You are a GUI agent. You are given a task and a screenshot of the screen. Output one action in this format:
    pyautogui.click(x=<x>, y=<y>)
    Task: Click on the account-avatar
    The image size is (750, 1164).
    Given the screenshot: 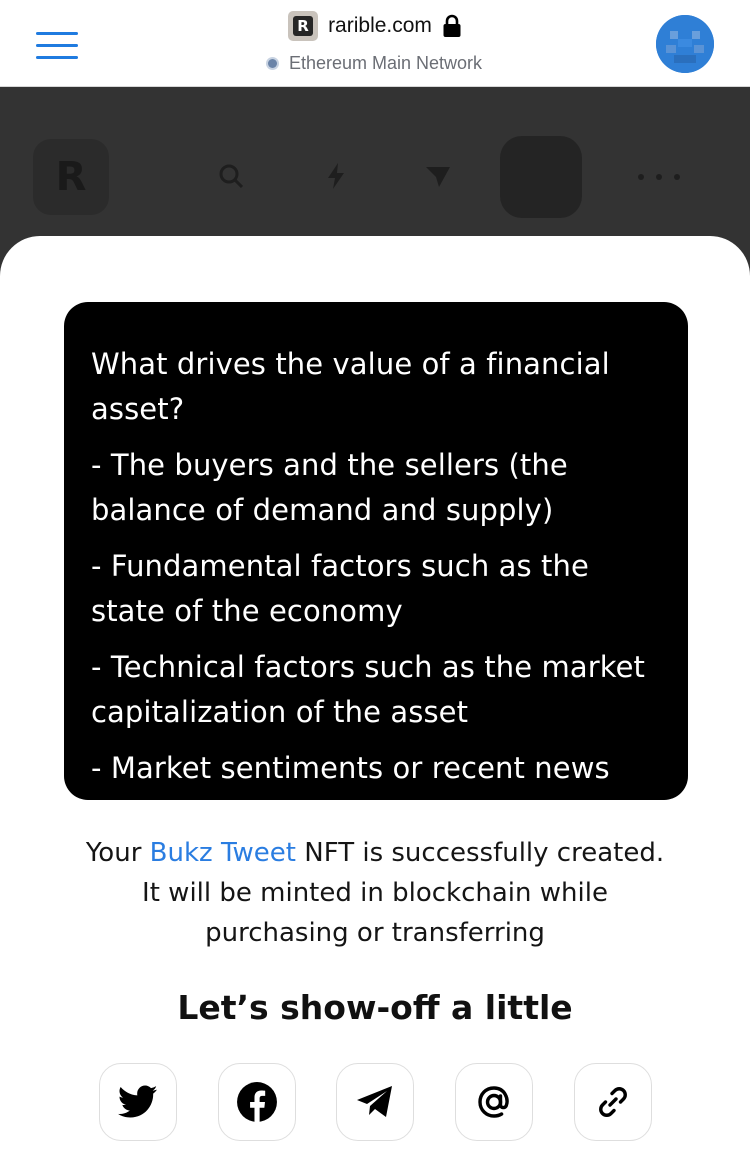 What is the action you would take?
    pyautogui.click(x=685, y=44)
    